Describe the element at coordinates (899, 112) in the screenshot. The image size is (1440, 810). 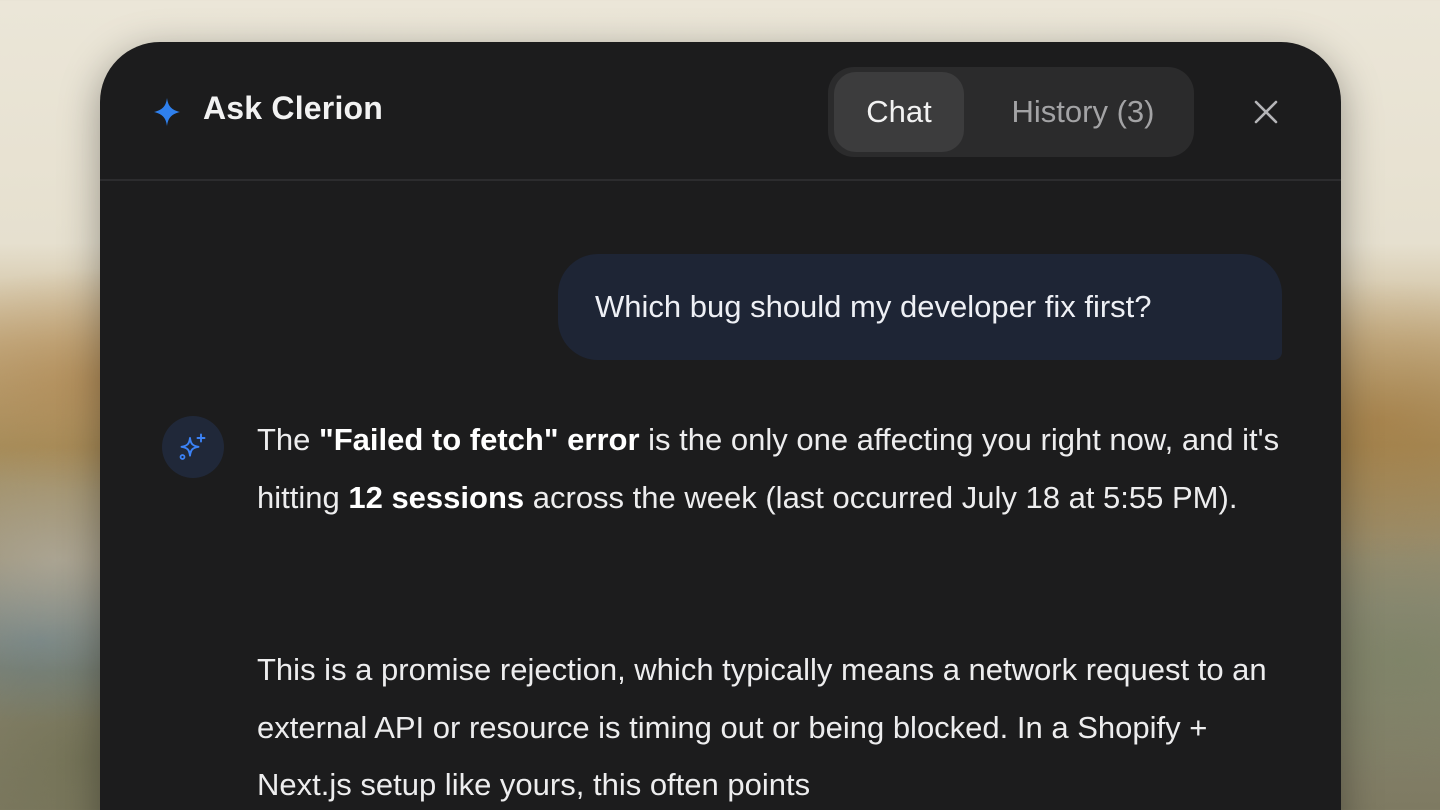
I see `tab-chat: Chat` at that location.